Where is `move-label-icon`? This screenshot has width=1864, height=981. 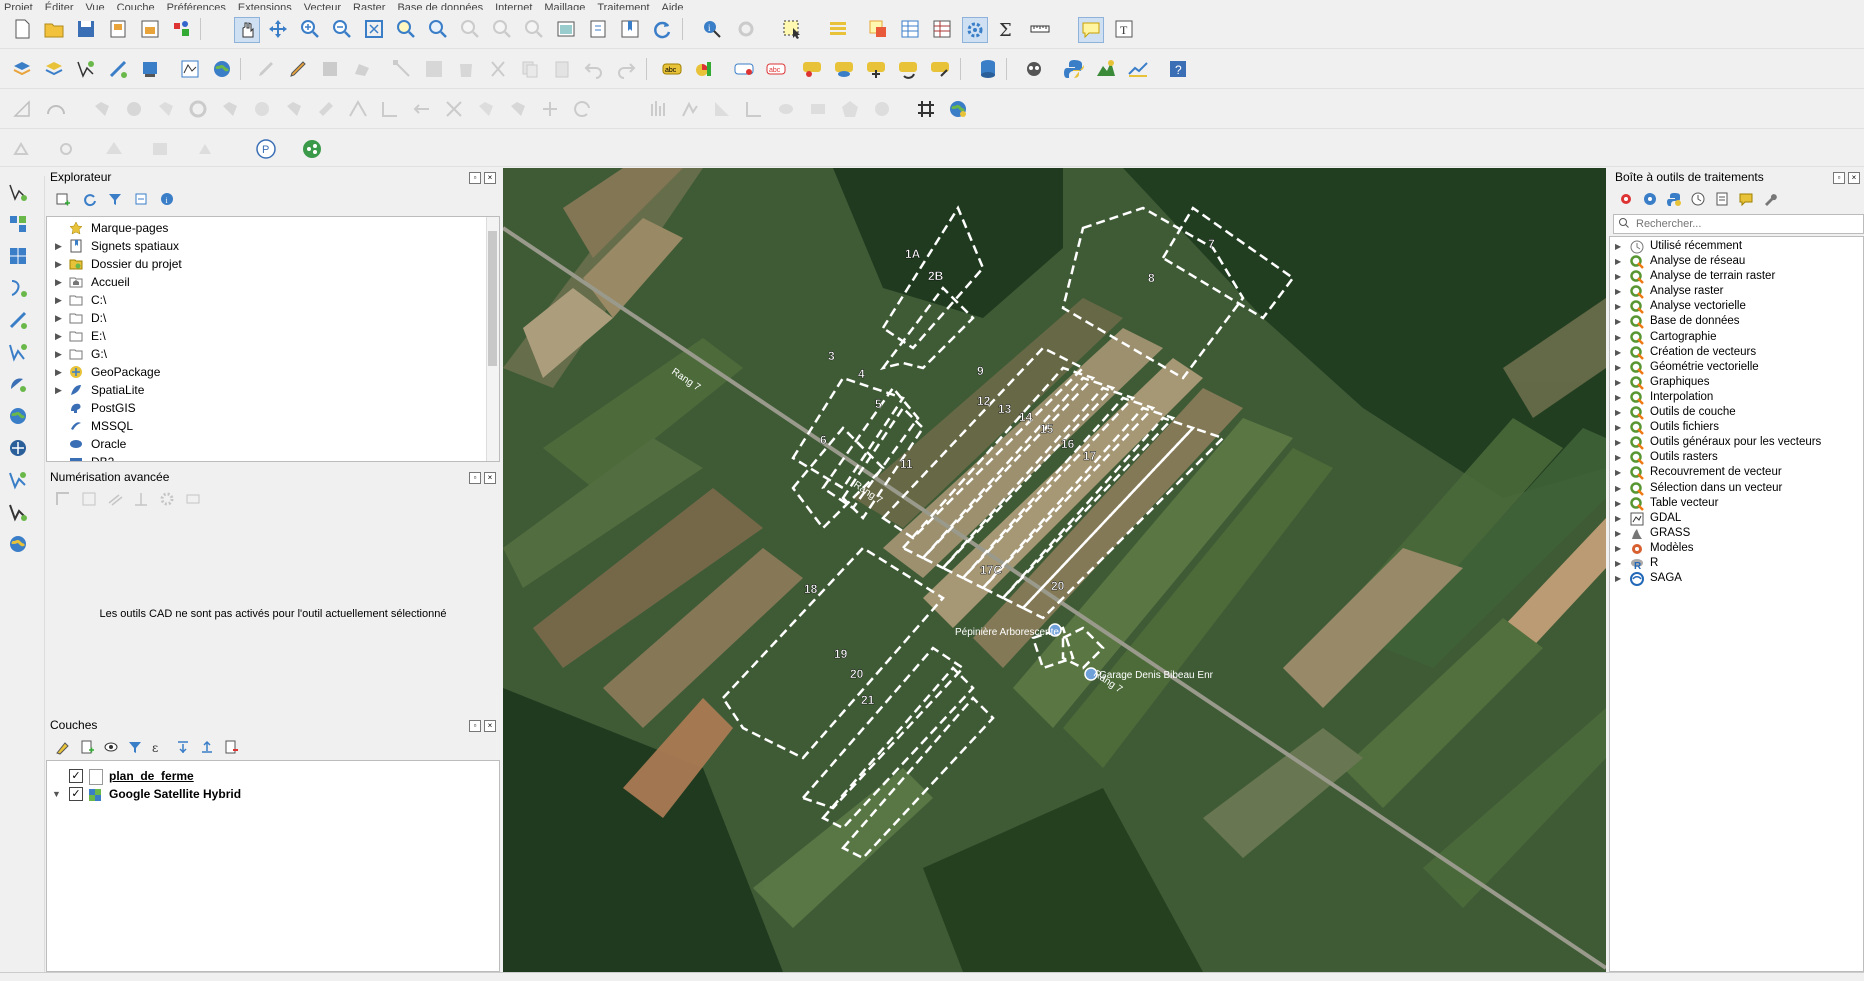 move-label-icon is located at coordinates (876, 69).